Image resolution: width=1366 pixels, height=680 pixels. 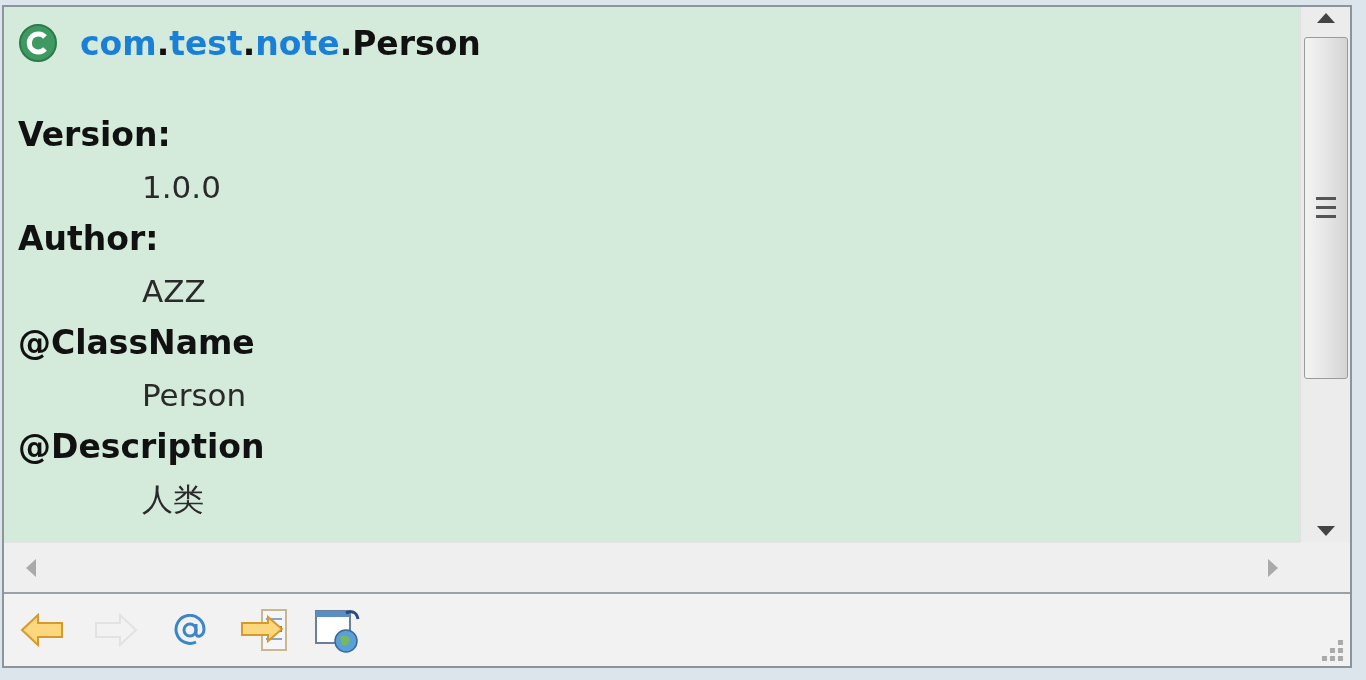 I want to click on resize-grip-icon, so click(x=1333, y=651).